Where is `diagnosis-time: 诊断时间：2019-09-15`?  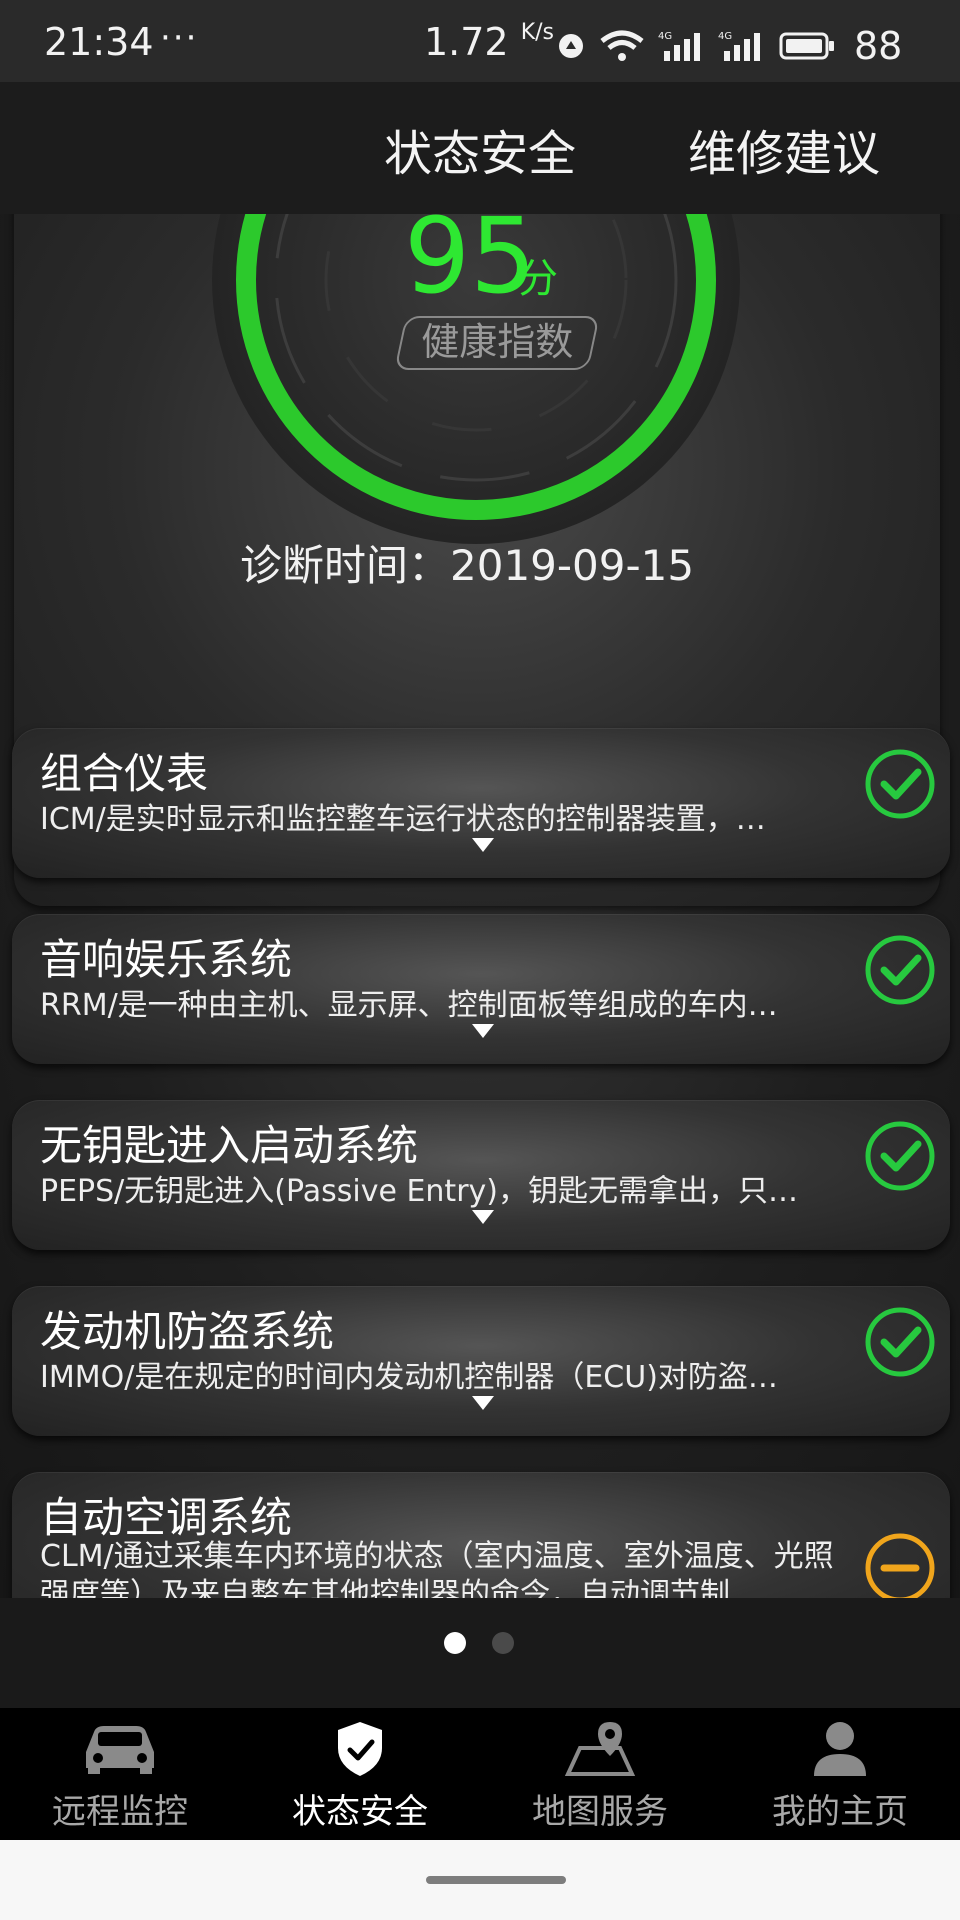
diagnosis-time: 诊断时间：2019-09-15 is located at coordinates (467, 565).